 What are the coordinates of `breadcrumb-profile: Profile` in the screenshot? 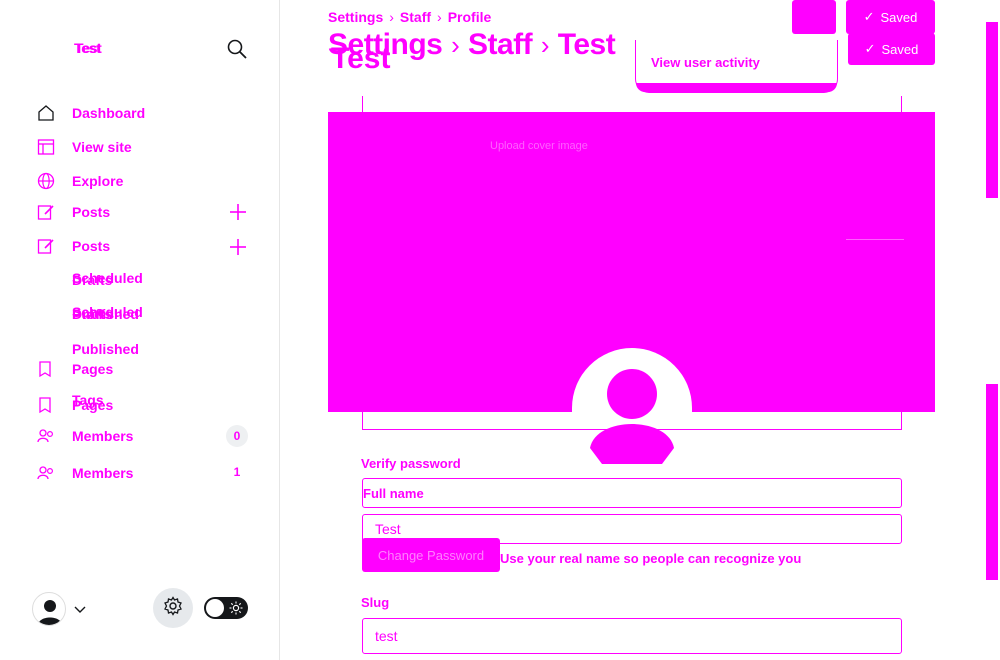 It's located at (469, 17).